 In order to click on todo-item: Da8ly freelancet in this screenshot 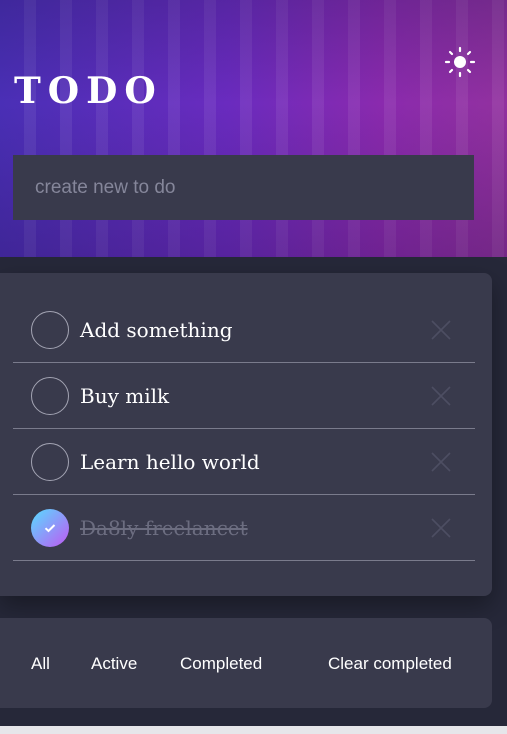, I will do `click(244, 528)`.